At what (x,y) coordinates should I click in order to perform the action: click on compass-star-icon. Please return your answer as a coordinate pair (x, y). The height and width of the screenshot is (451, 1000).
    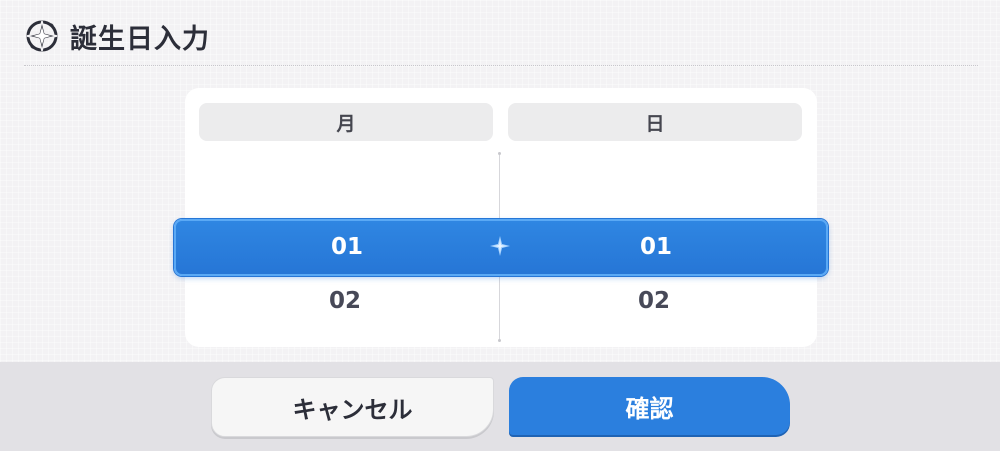
    Looking at the image, I should click on (42, 36).